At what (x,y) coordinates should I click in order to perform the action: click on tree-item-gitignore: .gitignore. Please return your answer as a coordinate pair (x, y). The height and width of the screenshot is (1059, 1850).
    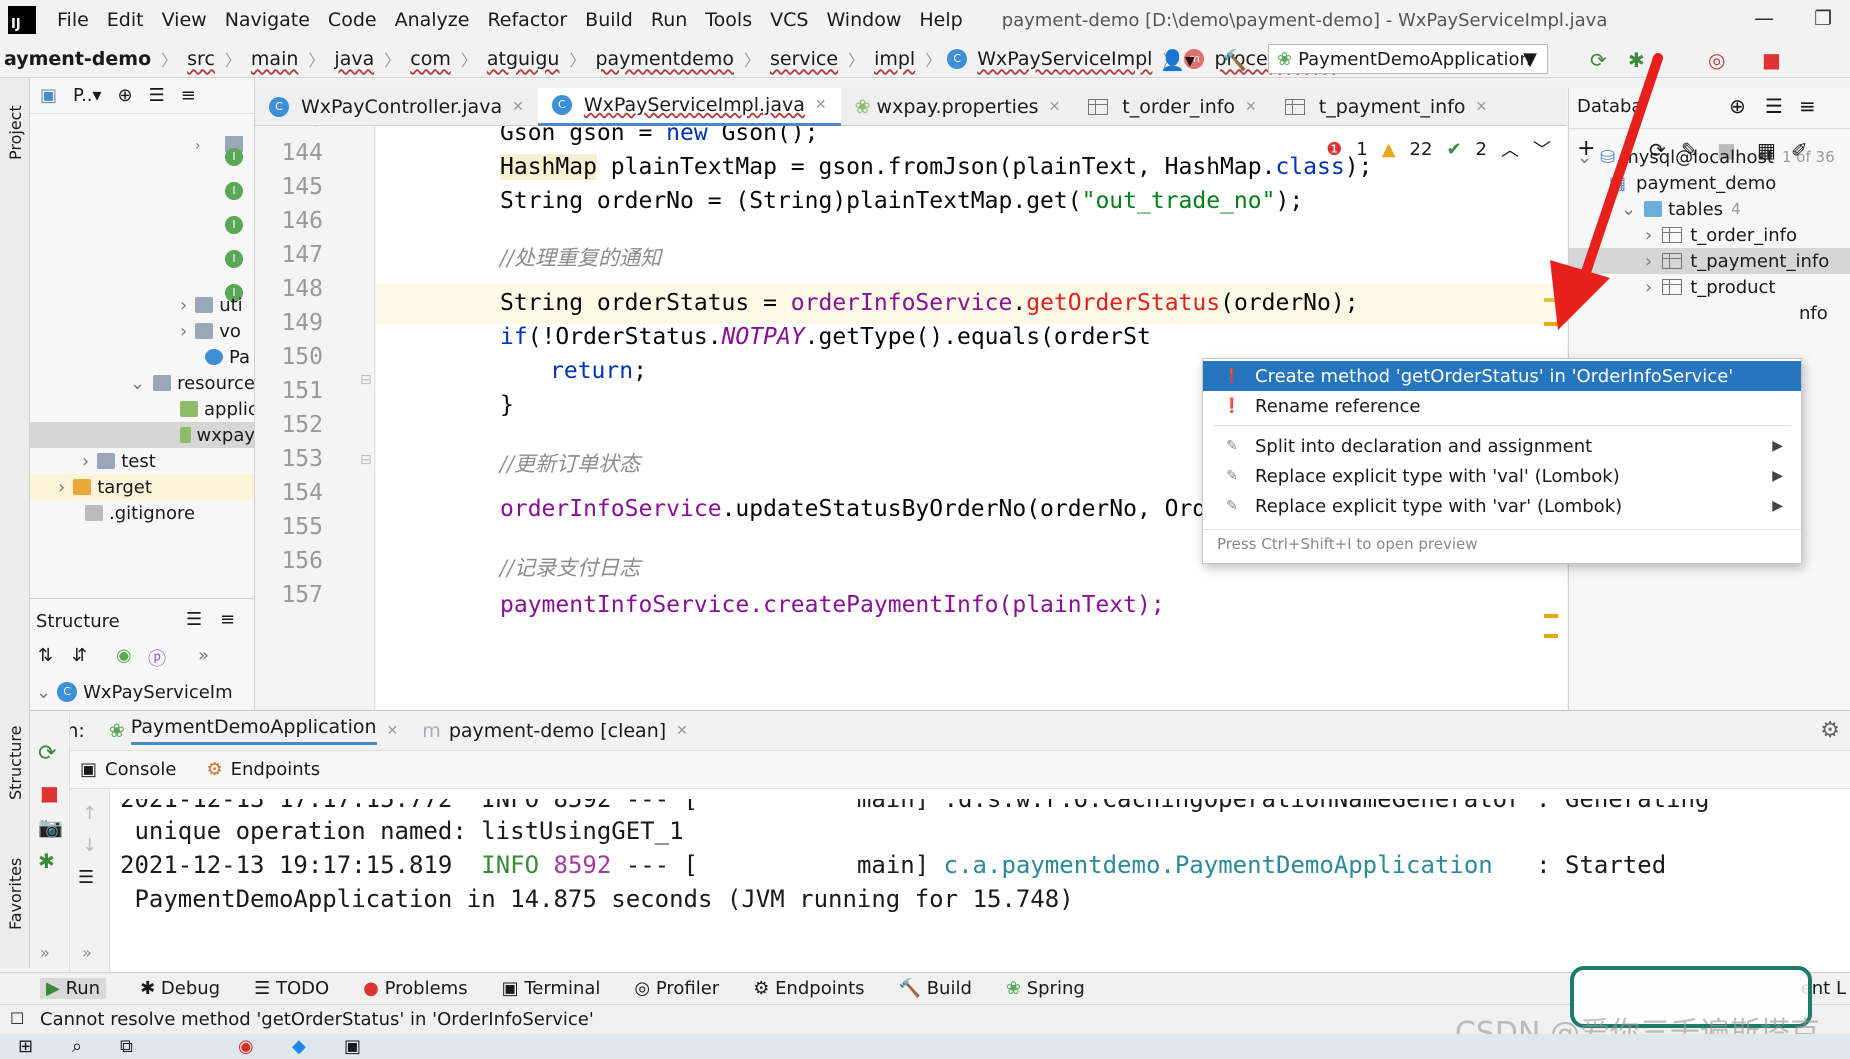
    Looking at the image, I should click on (140, 513).